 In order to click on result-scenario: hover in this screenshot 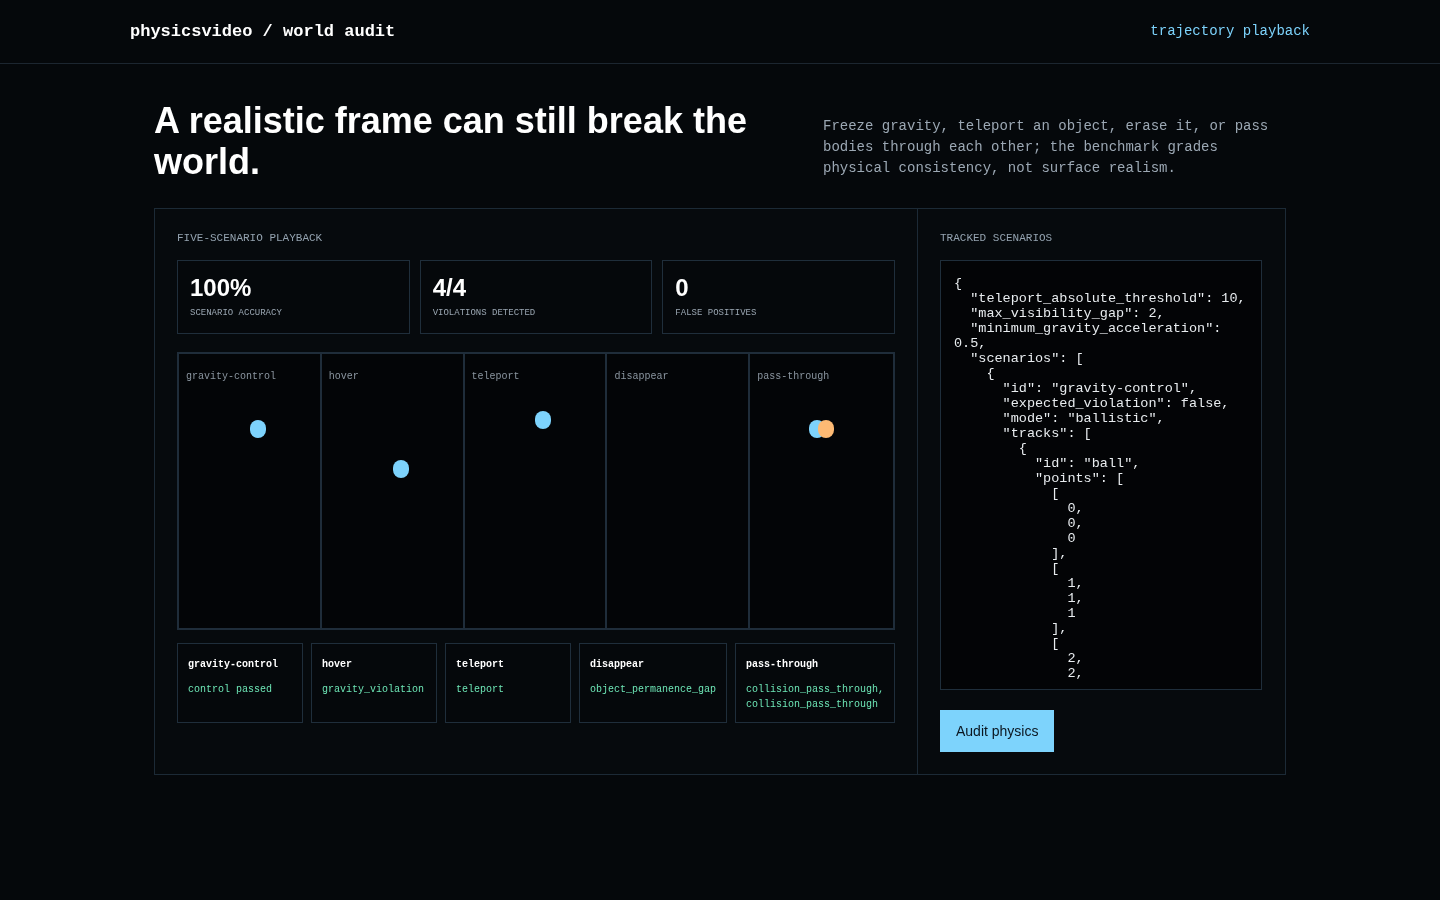, I will do `click(337, 665)`.